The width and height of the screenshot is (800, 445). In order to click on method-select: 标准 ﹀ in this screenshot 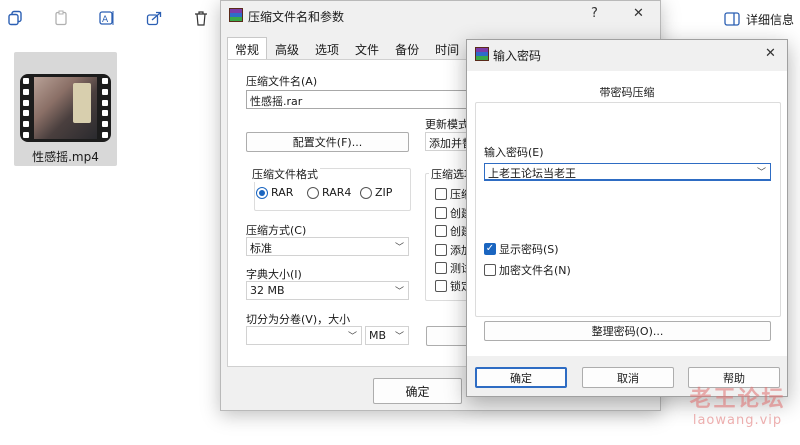, I will do `click(327, 246)`.